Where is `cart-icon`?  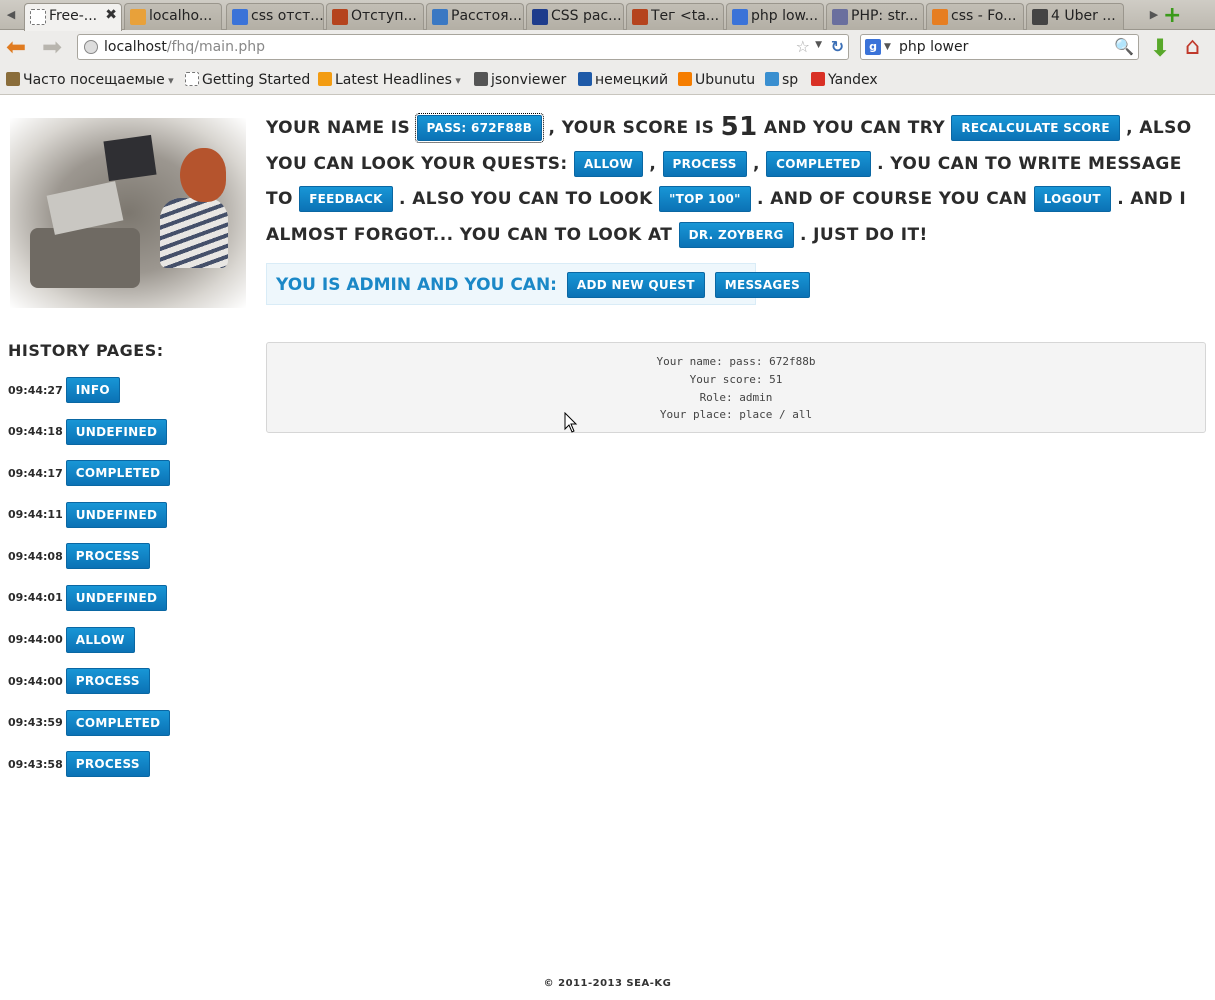
cart-icon is located at coordinates (772, 79).